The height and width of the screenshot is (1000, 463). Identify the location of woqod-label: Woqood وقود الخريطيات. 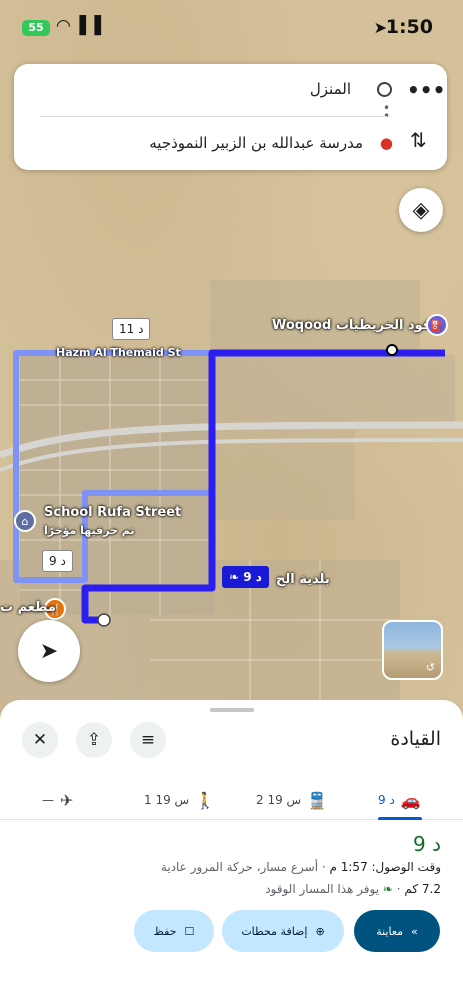
(355, 325).